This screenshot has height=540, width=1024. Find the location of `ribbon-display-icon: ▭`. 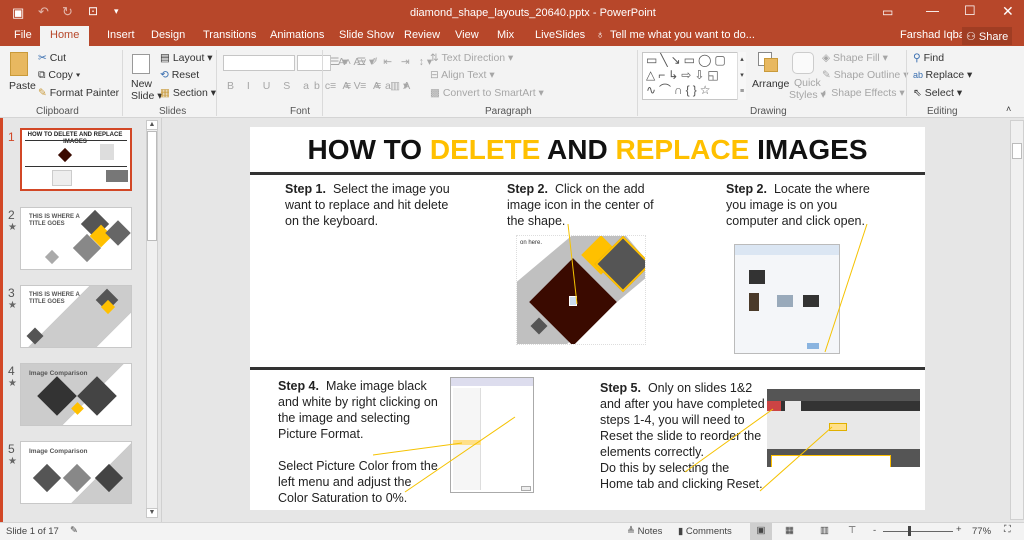

ribbon-display-icon: ▭ is located at coordinates (887, 12).